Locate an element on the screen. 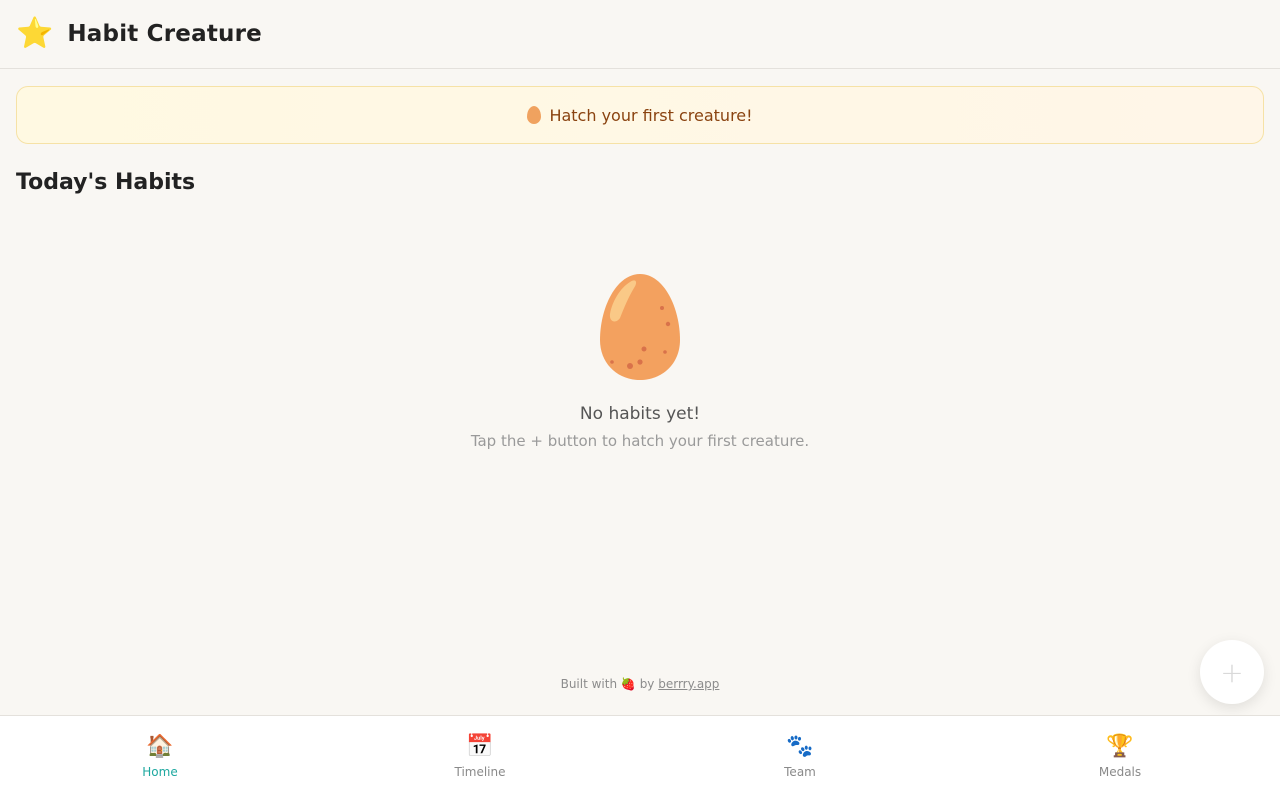 Image resolution: width=1280 pixels, height=800 pixels. add-habit-button: + is located at coordinates (1232, 672).